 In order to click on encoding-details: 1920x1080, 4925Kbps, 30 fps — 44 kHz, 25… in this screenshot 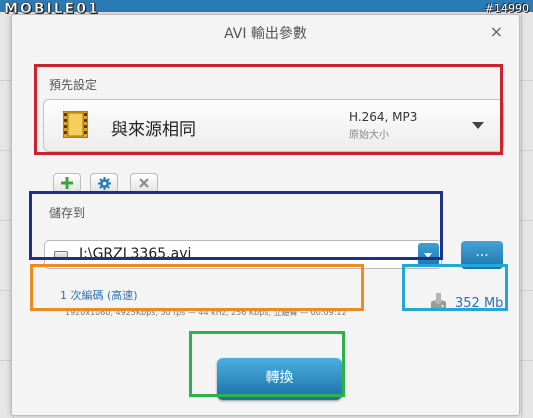, I will do `click(206, 312)`.